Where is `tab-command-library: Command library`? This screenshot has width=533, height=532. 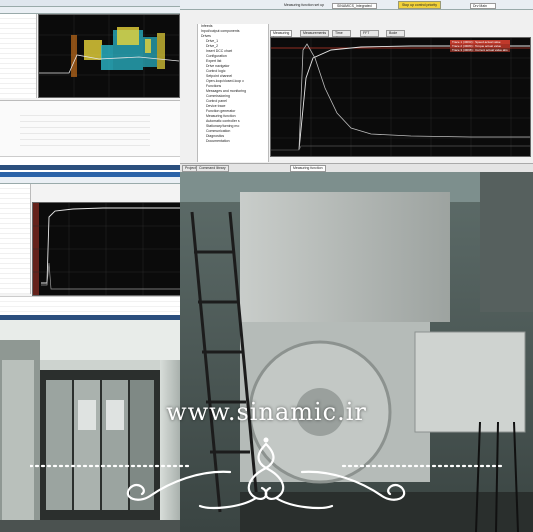
tab-command-library: Command library is located at coordinates (212, 168).